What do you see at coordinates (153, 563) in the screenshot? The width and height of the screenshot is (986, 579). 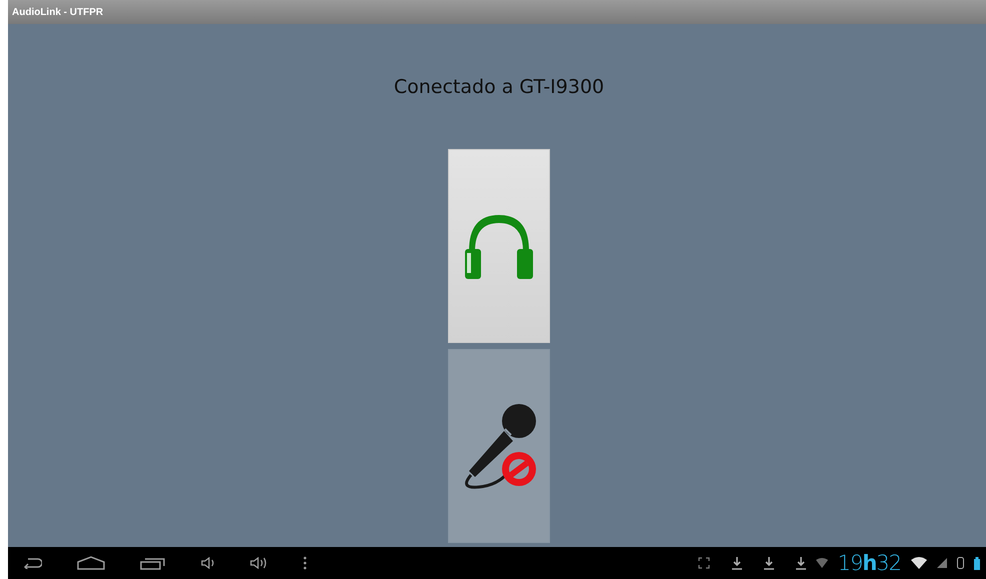 I see `recent-apps-icon` at bounding box center [153, 563].